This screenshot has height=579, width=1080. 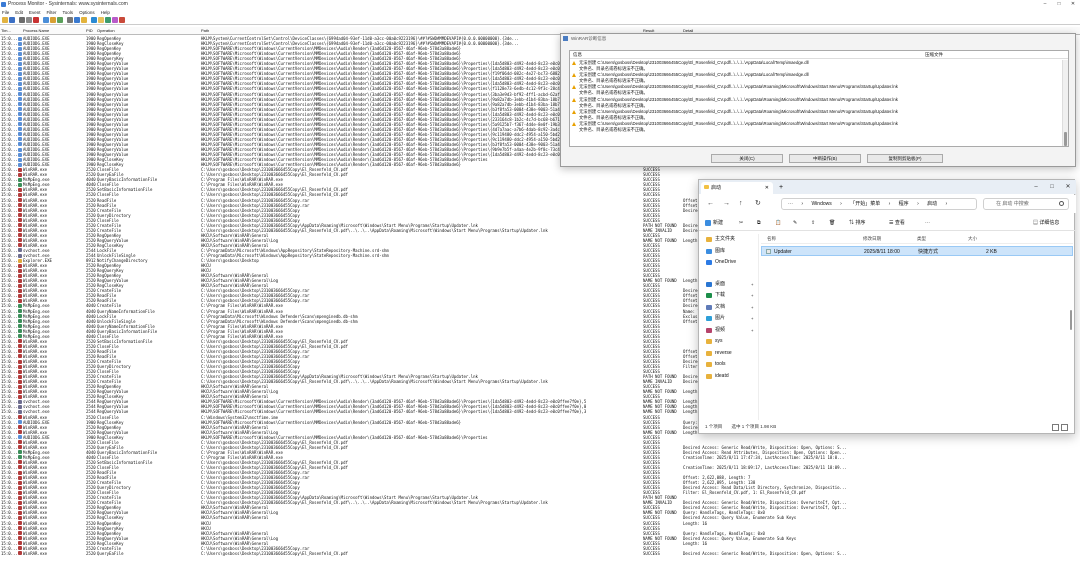 I want to click on process-activity-icon, so click(x=115, y=20).